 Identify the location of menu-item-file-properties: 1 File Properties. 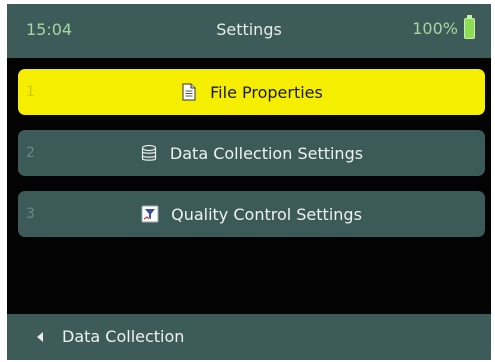
(251, 92).